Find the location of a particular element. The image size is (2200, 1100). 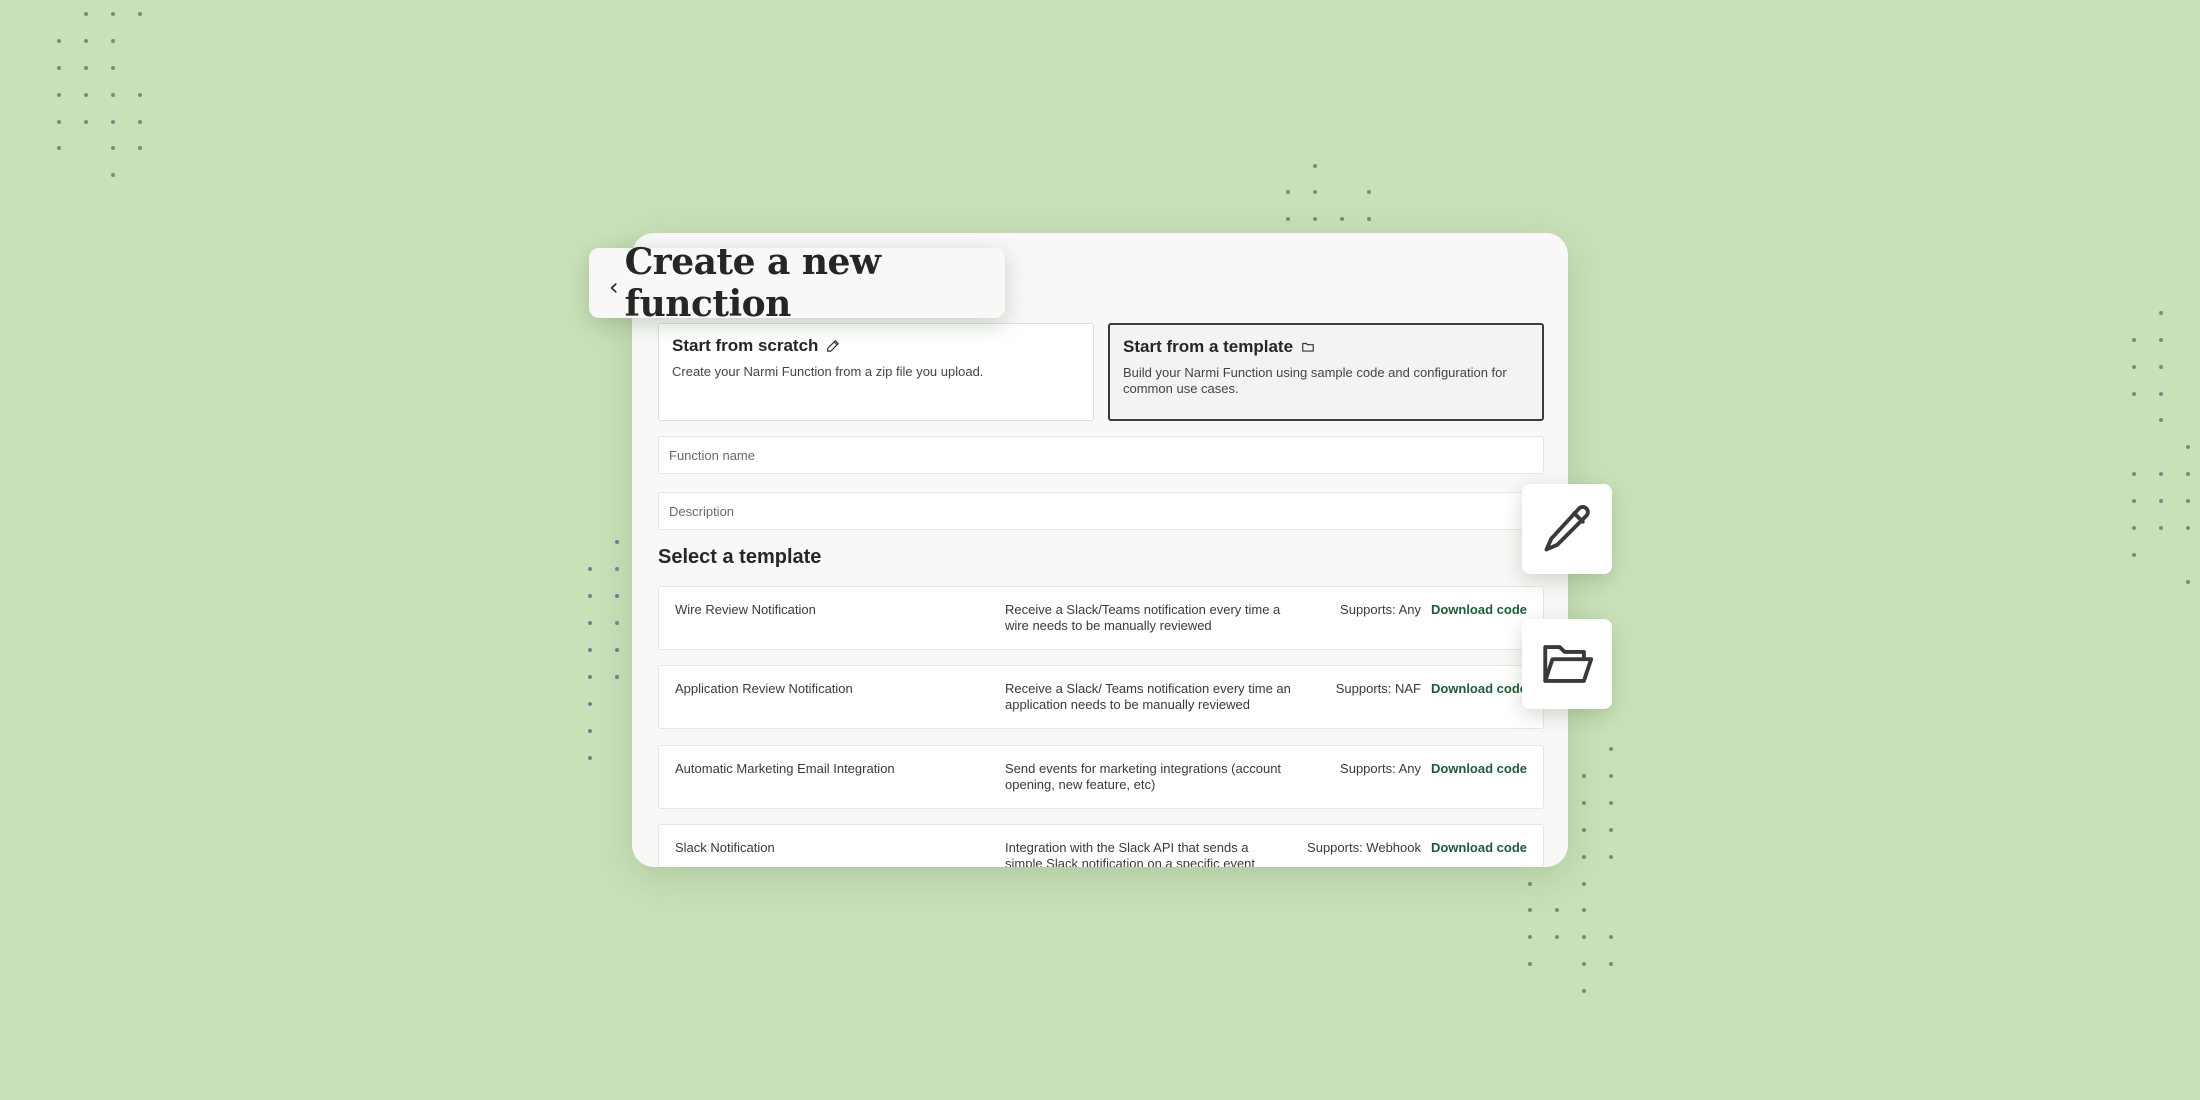

template-name: Application Review Notification is located at coordinates (764, 688).